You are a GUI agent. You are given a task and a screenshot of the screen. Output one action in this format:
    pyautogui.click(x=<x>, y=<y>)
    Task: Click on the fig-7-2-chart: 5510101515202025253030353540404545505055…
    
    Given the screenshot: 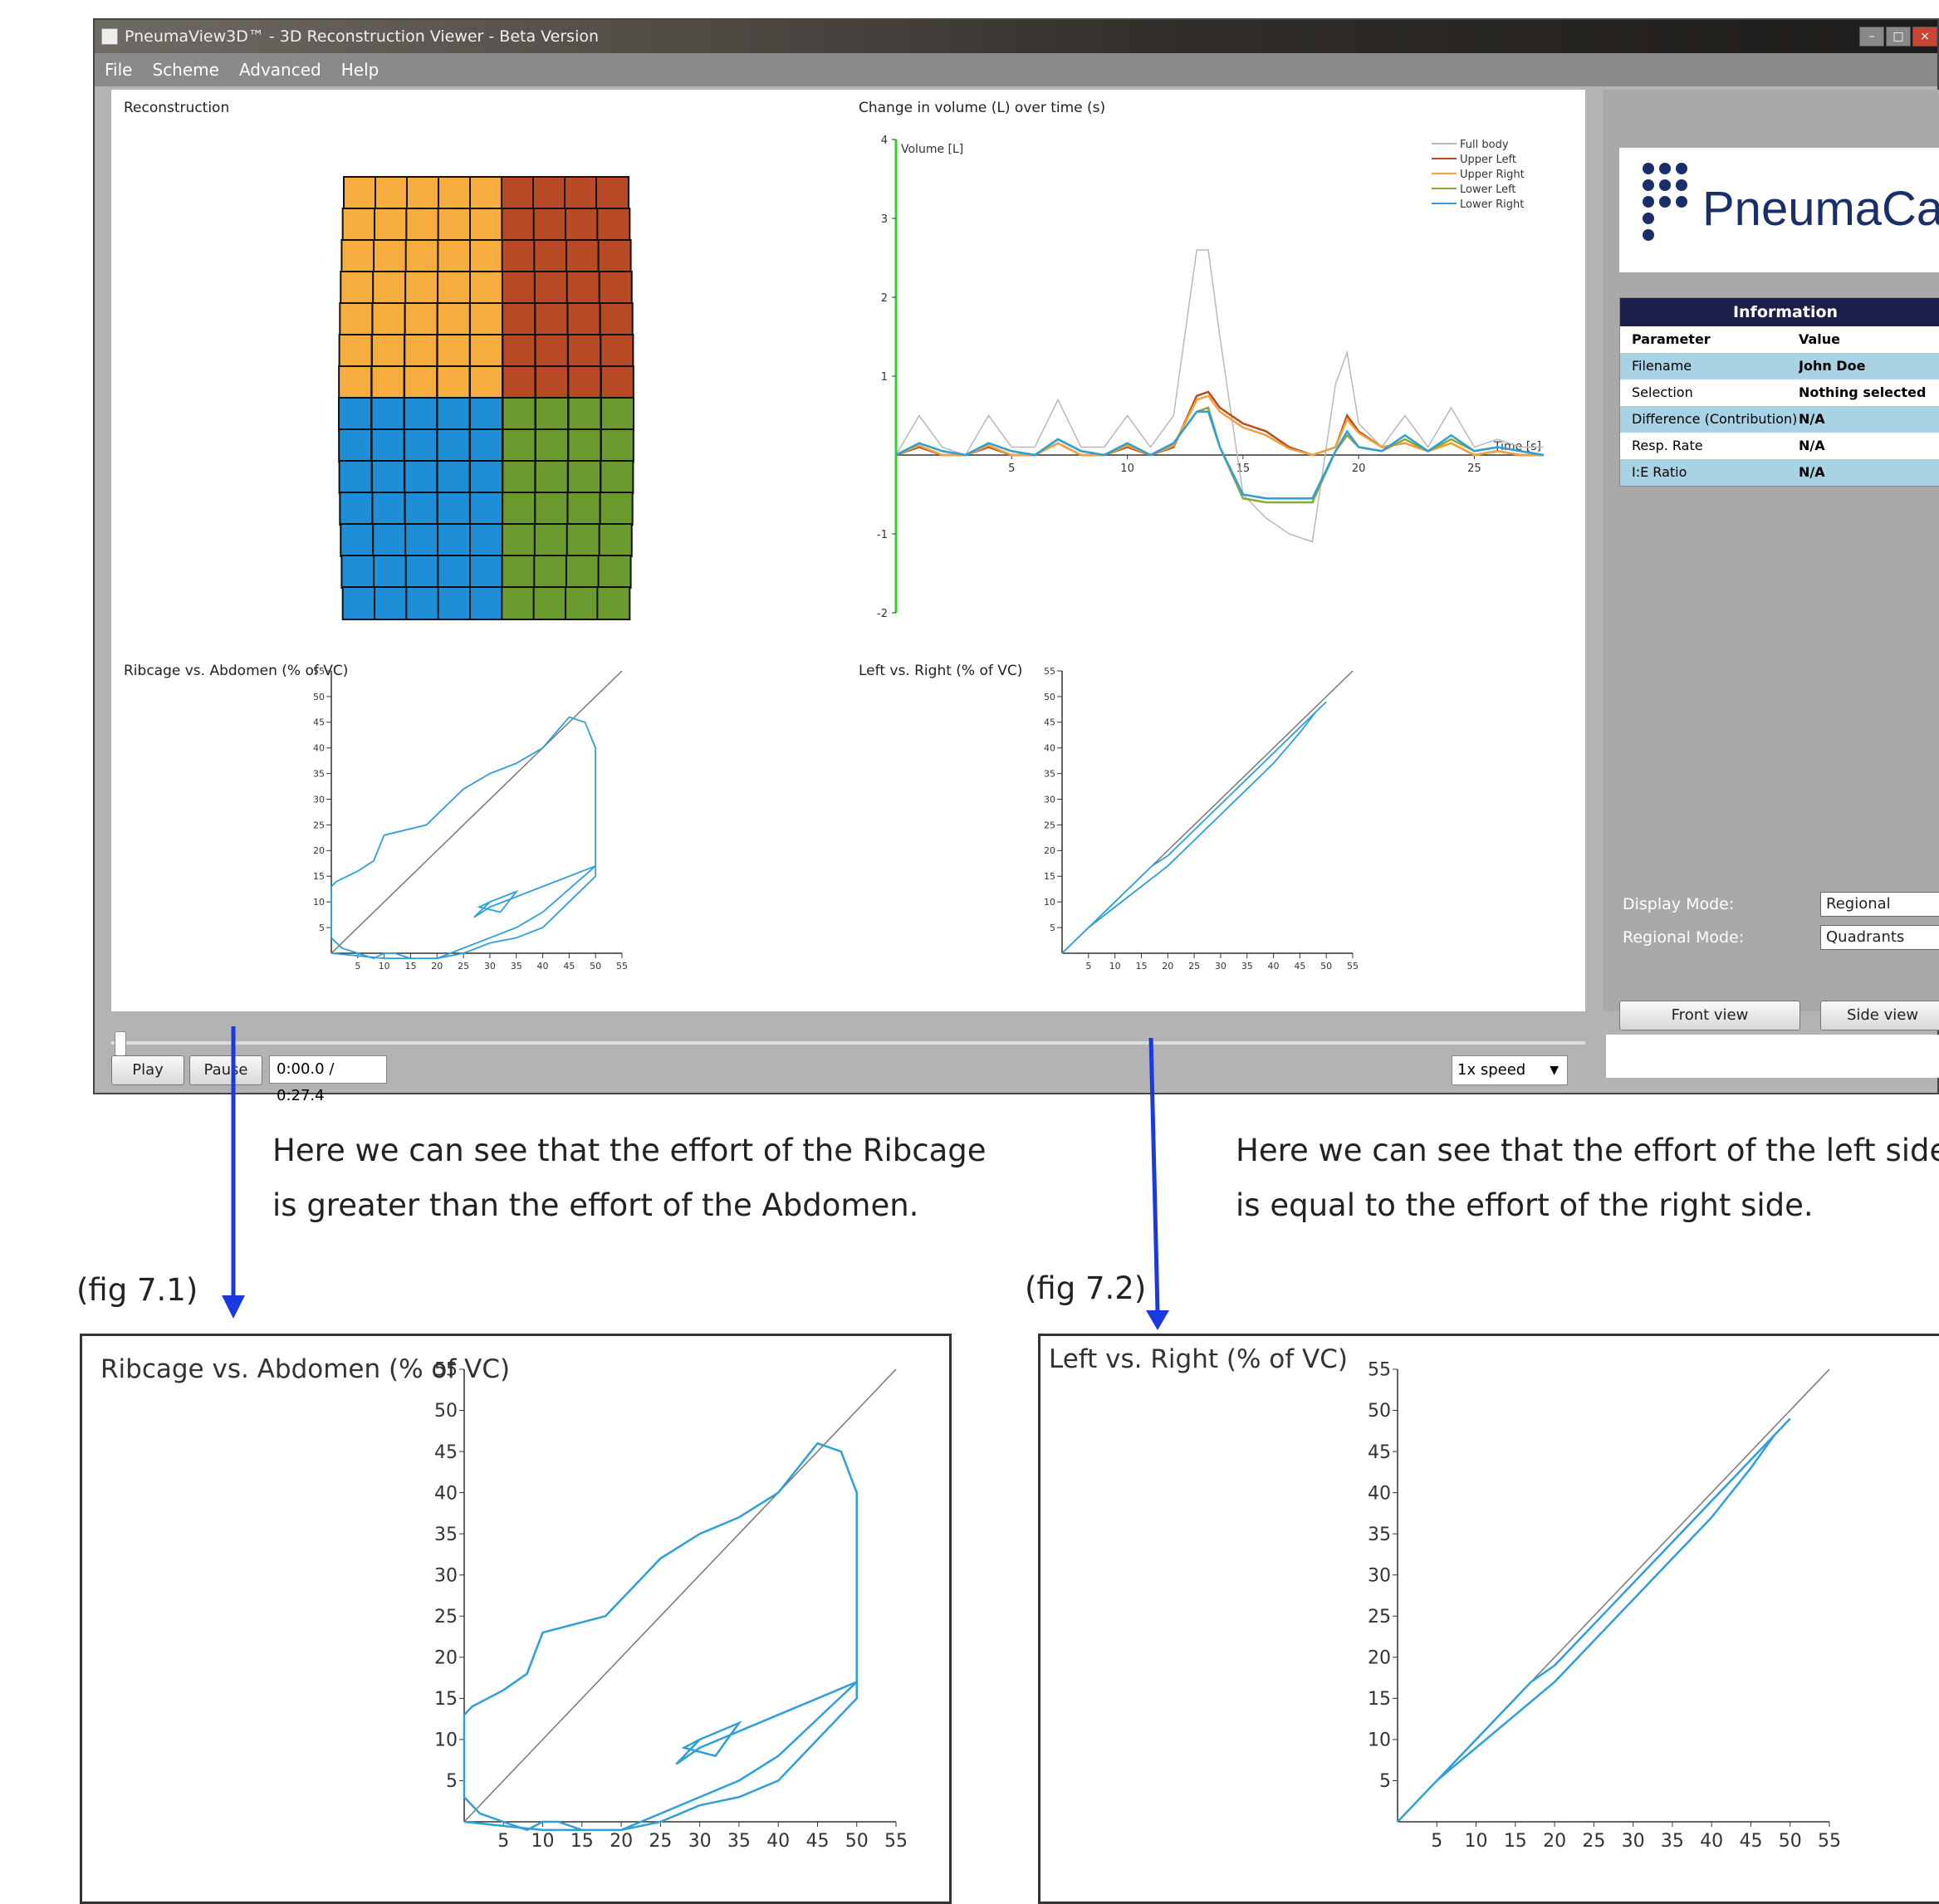 What is the action you would take?
    pyautogui.click(x=1604, y=1606)
    